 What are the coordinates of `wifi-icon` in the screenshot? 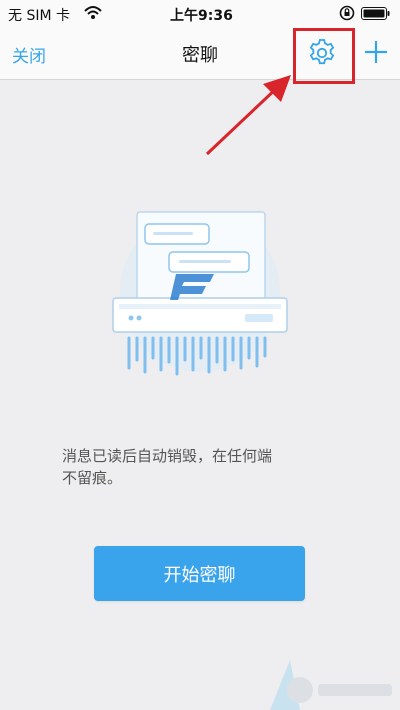 It's located at (93, 12).